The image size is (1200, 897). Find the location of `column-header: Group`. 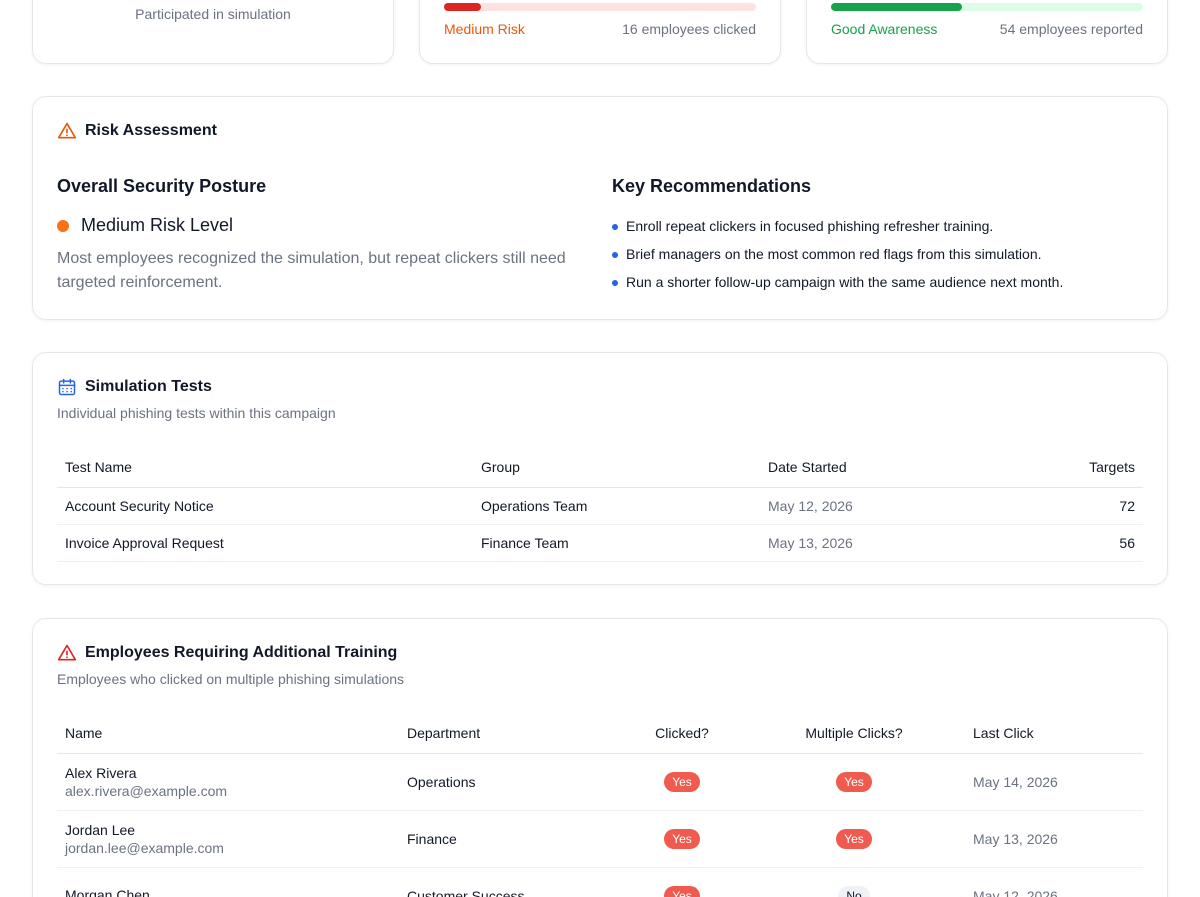

column-header: Group is located at coordinates (616, 467).